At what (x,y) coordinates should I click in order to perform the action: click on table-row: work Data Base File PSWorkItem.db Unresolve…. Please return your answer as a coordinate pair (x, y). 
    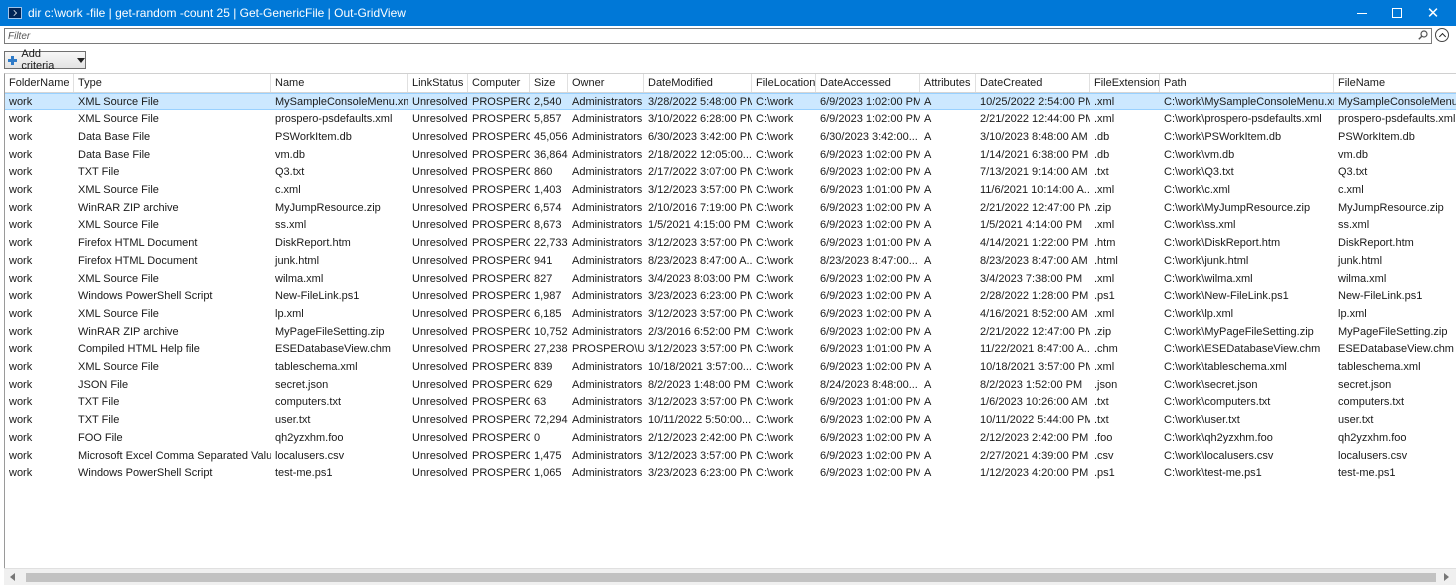
    Looking at the image, I should click on (730, 136).